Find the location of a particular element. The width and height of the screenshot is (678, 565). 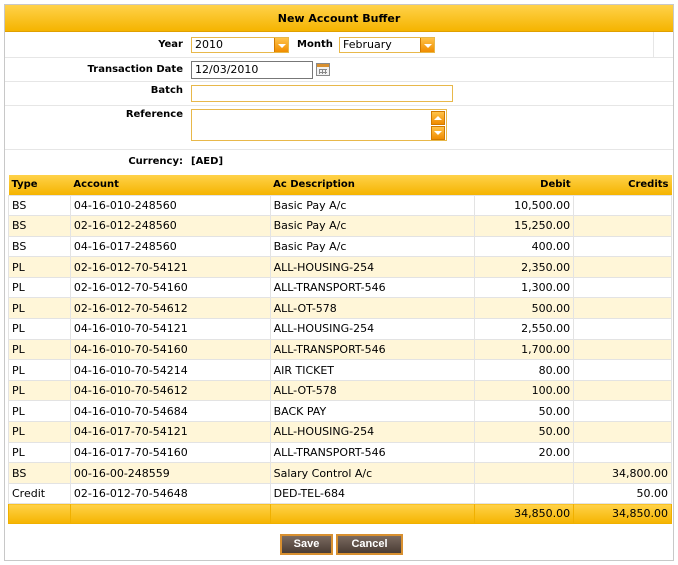

header-description: Ac Description is located at coordinates (372, 185).